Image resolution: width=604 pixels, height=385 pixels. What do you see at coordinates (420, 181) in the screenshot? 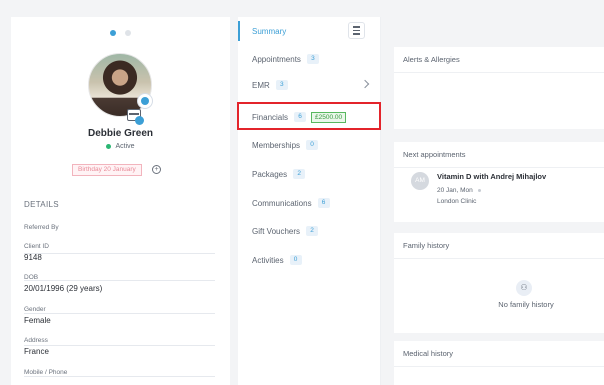
I see `practitioner-avatar: AM` at bounding box center [420, 181].